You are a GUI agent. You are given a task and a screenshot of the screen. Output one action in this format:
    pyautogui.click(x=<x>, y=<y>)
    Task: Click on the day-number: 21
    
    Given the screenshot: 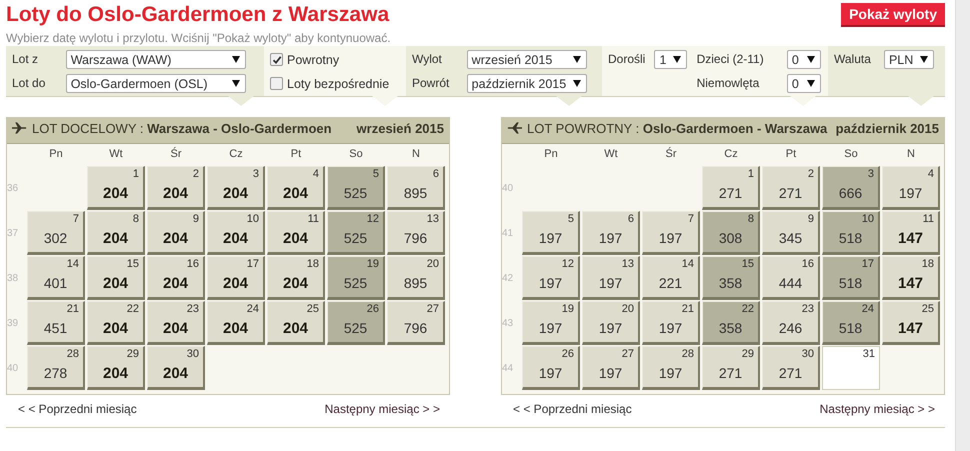 What is the action you would take?
    pyautogui.click(x=688, y=309)
    